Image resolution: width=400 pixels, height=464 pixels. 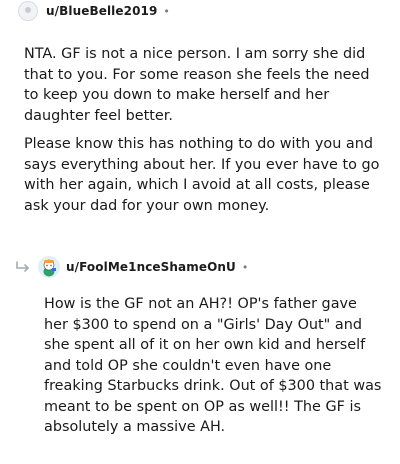 What do you see at coordinates (101, 11) in the screenshot?
I see `username-link: u/BlueBelle2019` at bounding box center [101, 11].